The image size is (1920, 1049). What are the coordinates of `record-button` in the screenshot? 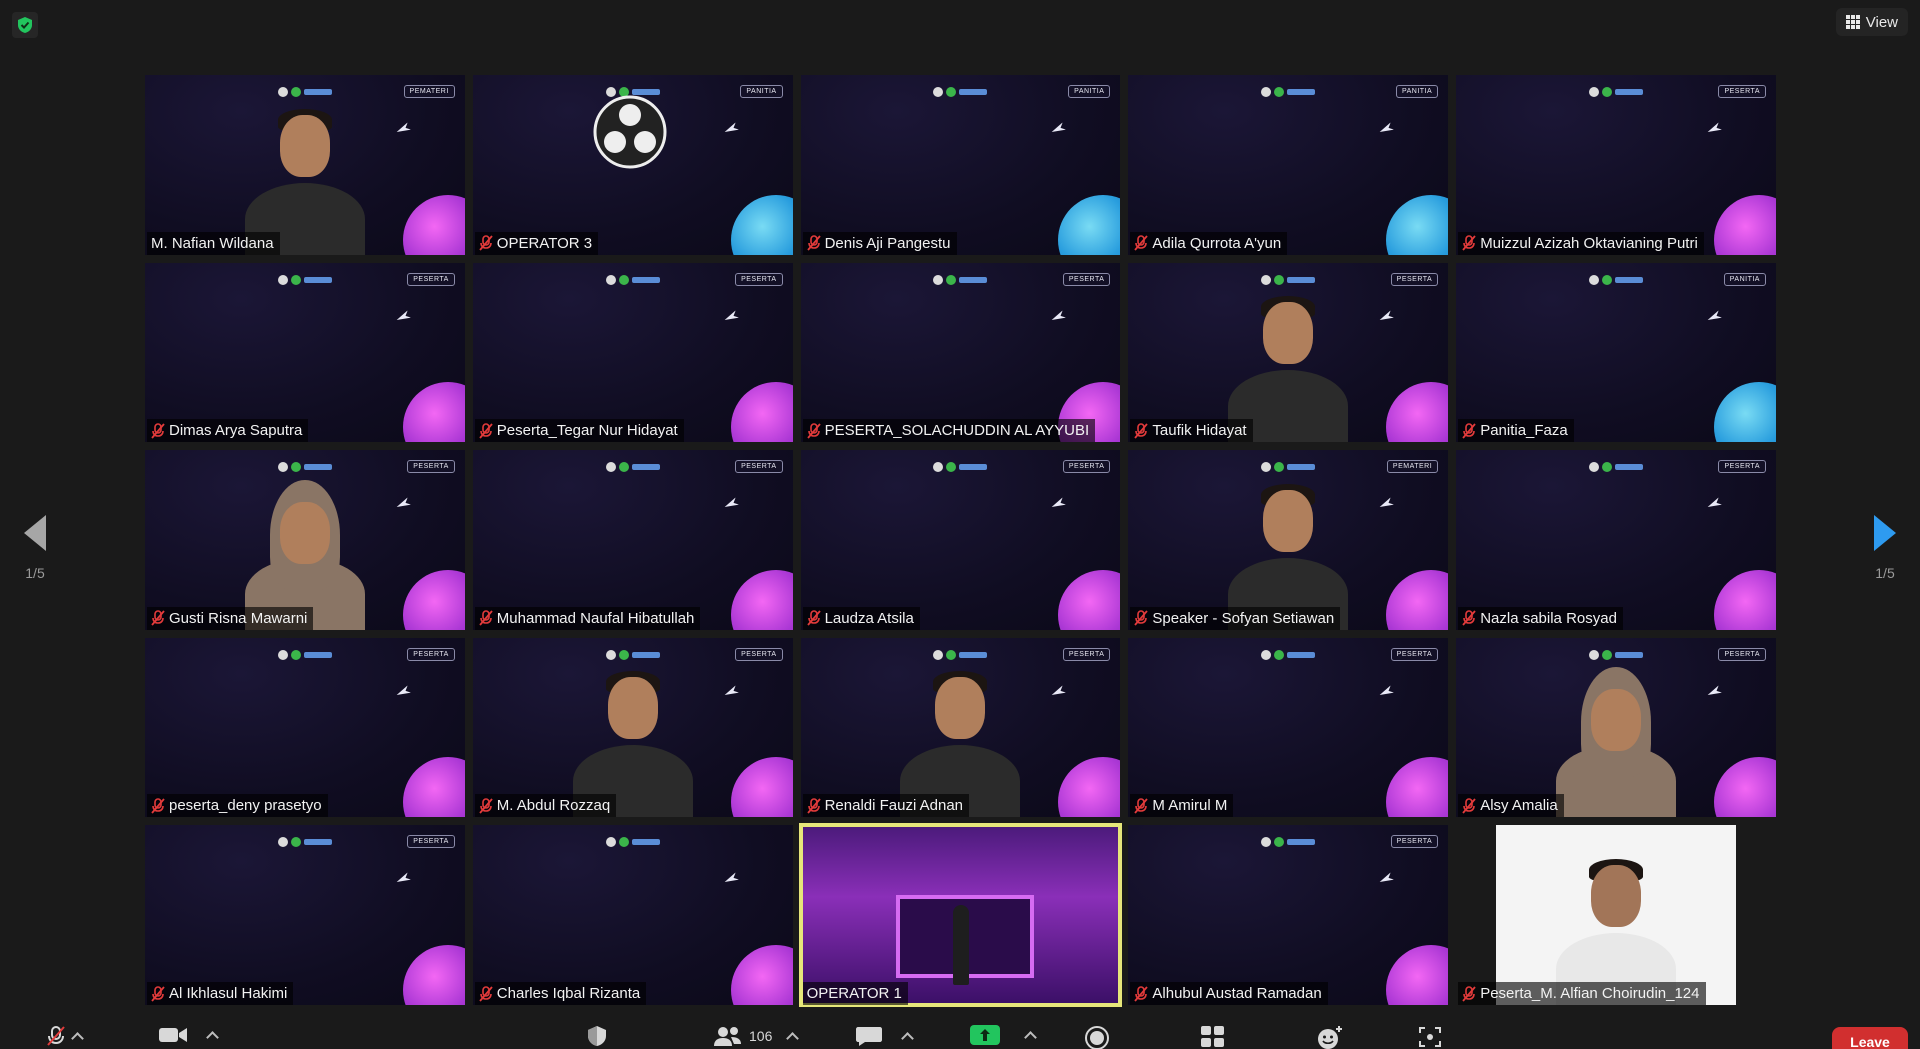 It's located at (1097, 1037).